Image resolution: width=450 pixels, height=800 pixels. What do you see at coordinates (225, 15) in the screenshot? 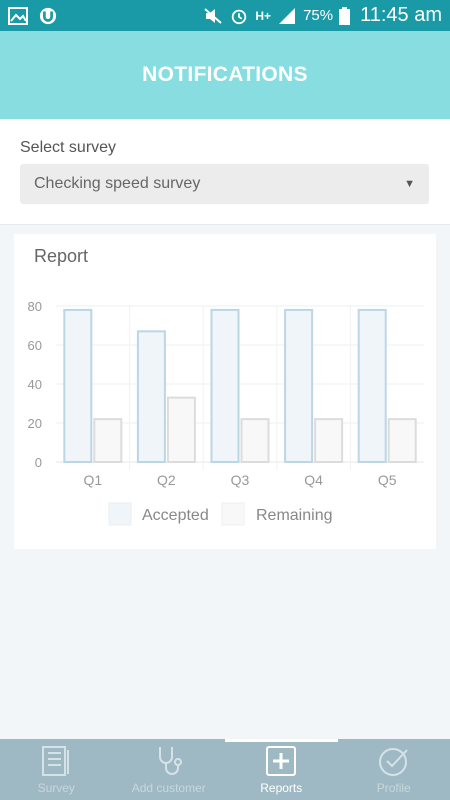
I see `status-bar: H+ 75% 11:45 am` at bounding box center [225, 15].